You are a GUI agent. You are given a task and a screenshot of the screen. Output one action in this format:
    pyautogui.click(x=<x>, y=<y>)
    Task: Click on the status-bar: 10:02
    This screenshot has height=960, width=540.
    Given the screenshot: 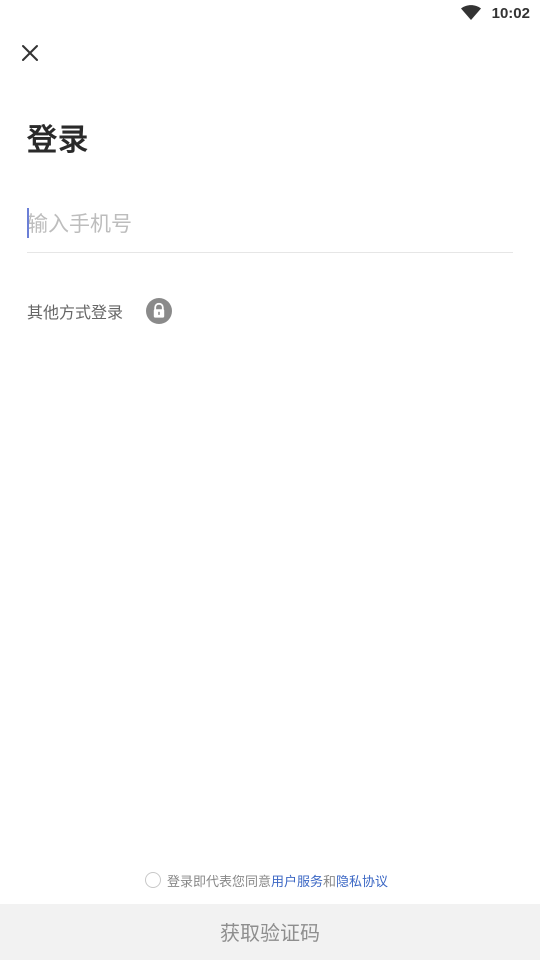 What is the action you would take?
    pyautogui.click(x=270, y=14)
    